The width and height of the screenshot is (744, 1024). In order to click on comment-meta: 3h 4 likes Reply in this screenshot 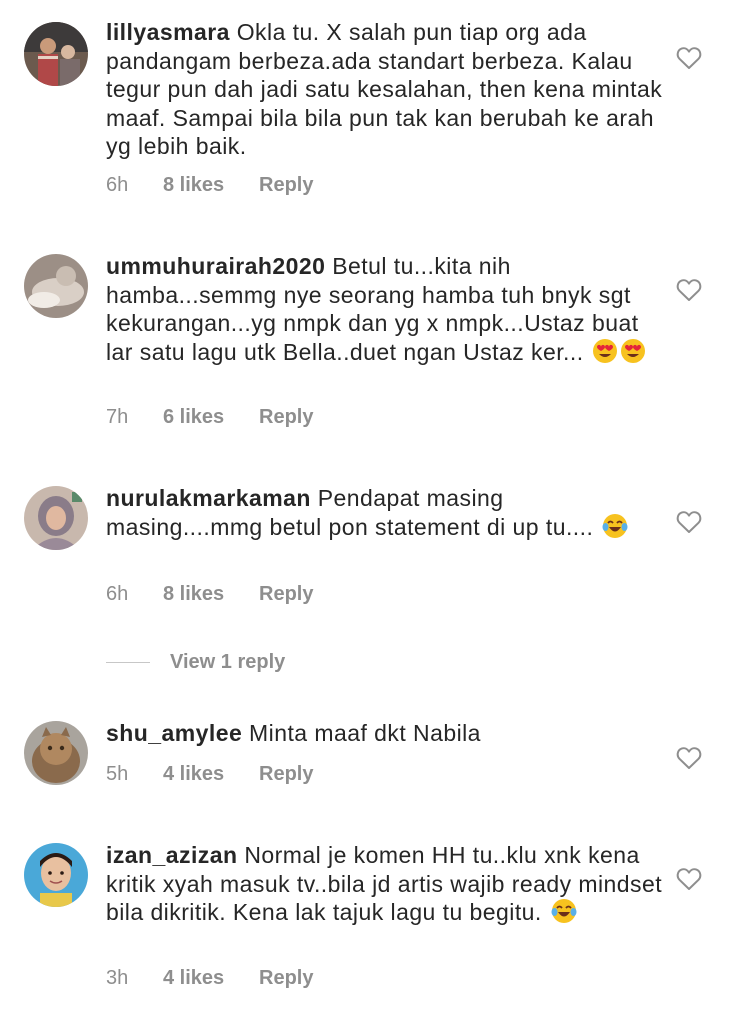, I will do `click(209, 978)`.